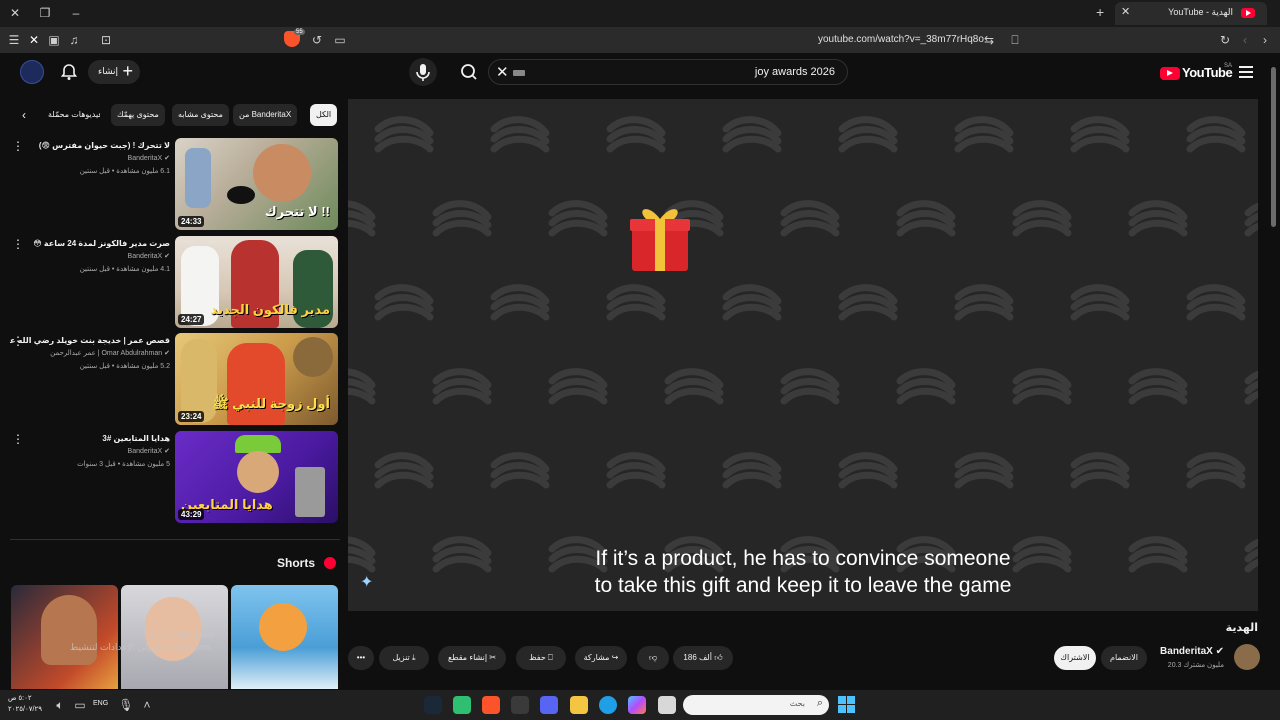  What do you see at coordinates (462, 705) in the screenshot?
I see `terminal-icon` at bounding box center [462, 705].